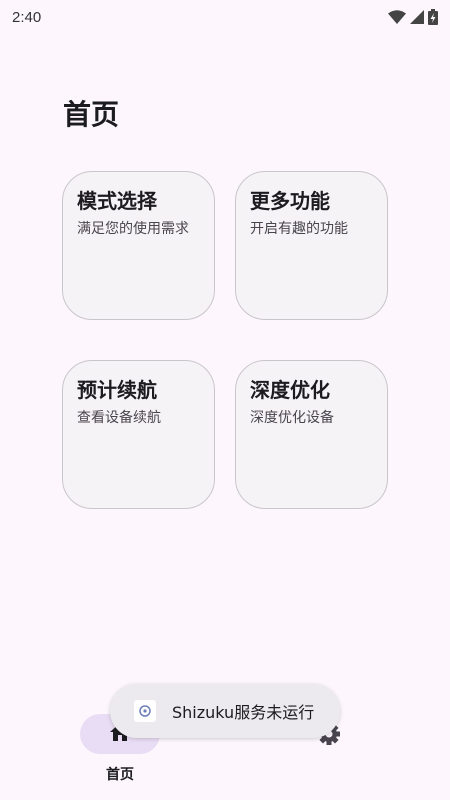  Describe the element at coordinates (311, 434) in the screenshot. I see `card-deep-optimize: 深度优化 深度优化设备` at that location.